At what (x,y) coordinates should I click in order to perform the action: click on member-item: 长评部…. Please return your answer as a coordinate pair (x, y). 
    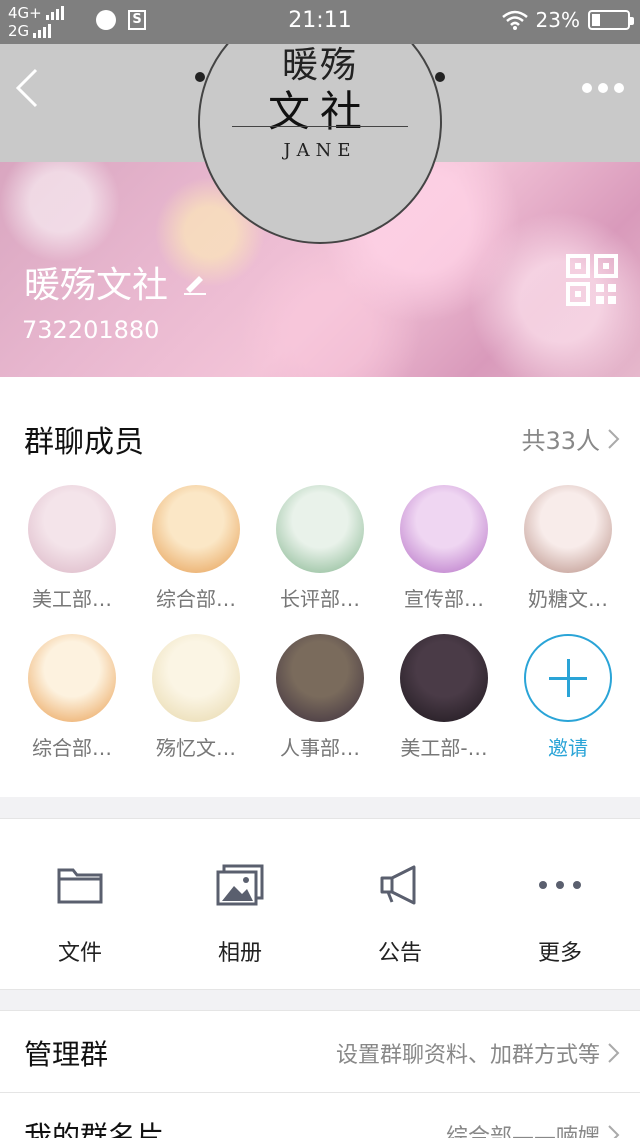
    Looking at the image, I should click on (320, 548).